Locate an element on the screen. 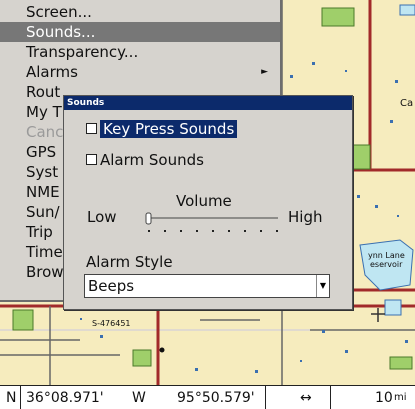  alarm-style-select: Beeps ▼ is located at coordinates (207, 286).